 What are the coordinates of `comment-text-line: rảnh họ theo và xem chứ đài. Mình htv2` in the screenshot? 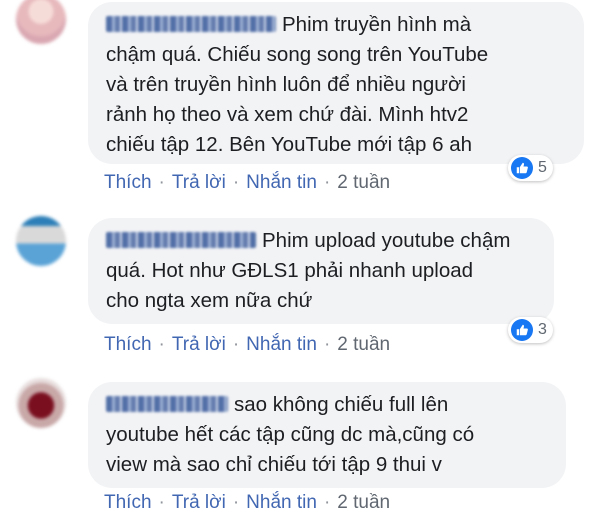 It's located at (287, 114).